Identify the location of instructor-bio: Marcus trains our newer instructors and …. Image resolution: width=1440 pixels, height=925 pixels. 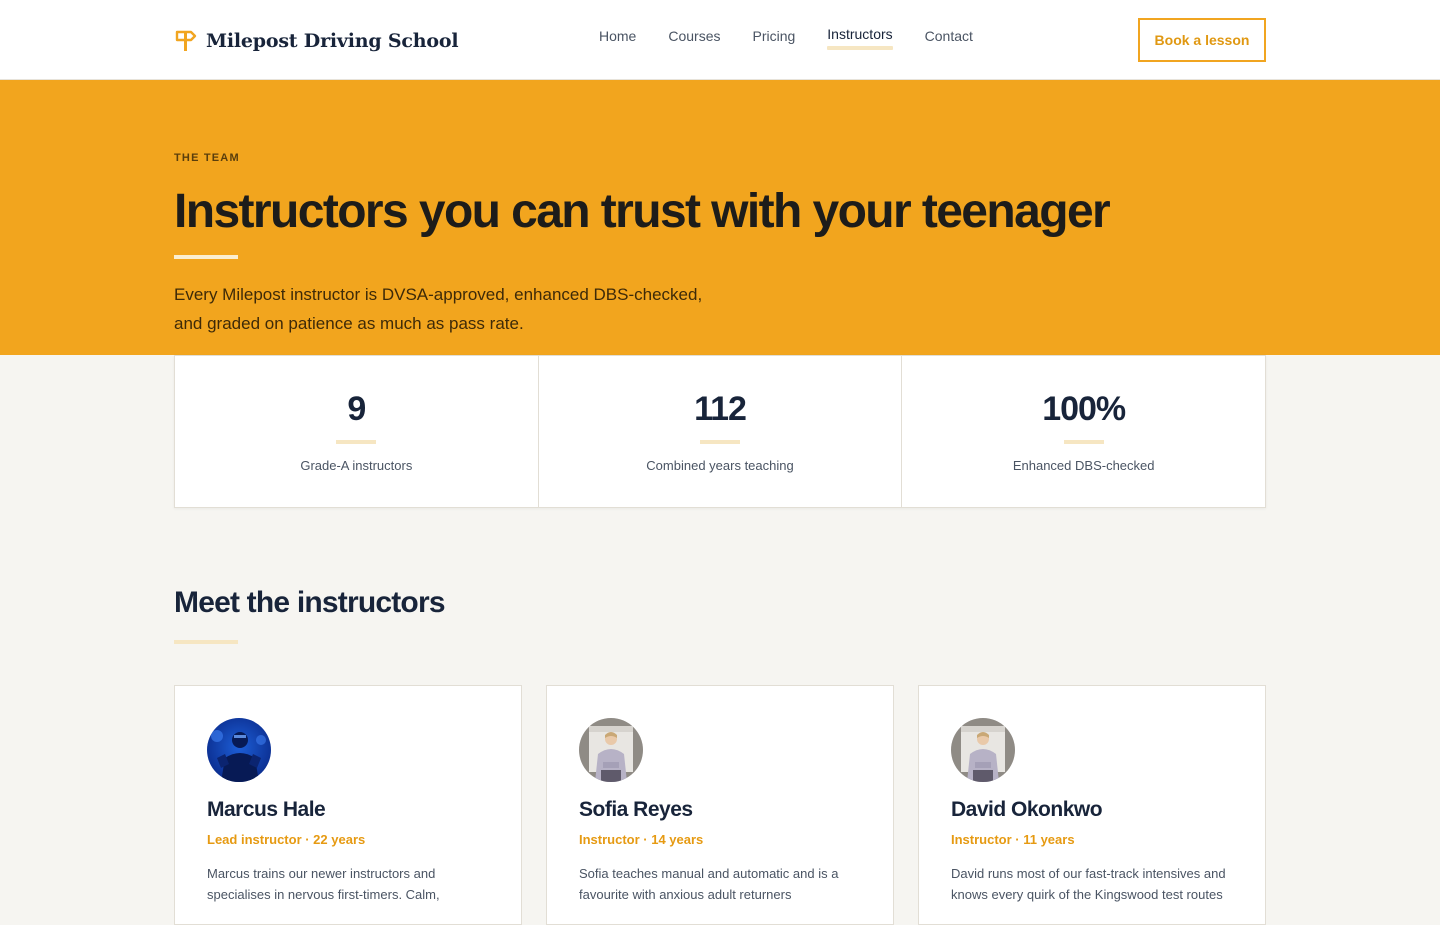
(352, 884).